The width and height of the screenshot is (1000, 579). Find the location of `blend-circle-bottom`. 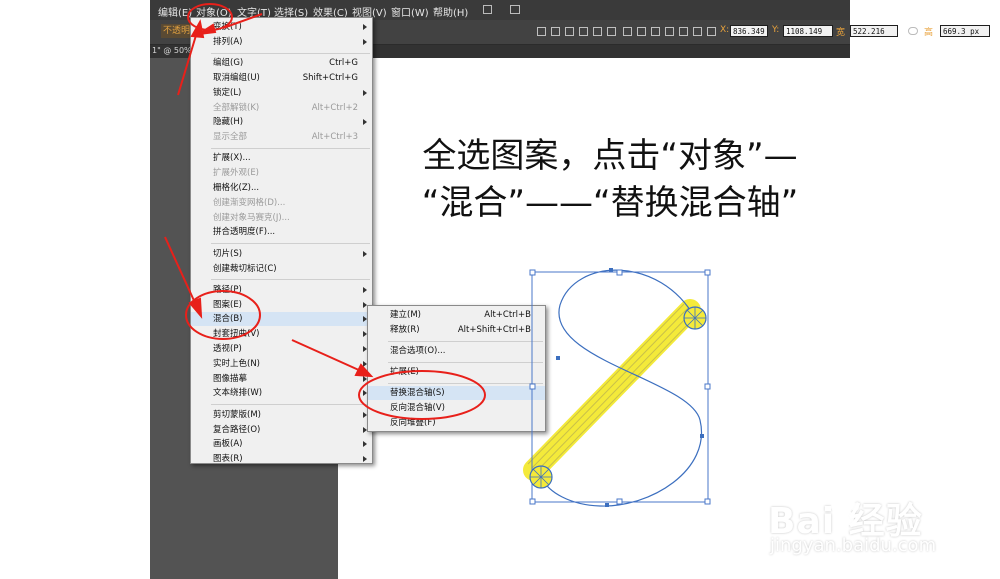

blend-circle-bottom is located at coordinates (541, 477).